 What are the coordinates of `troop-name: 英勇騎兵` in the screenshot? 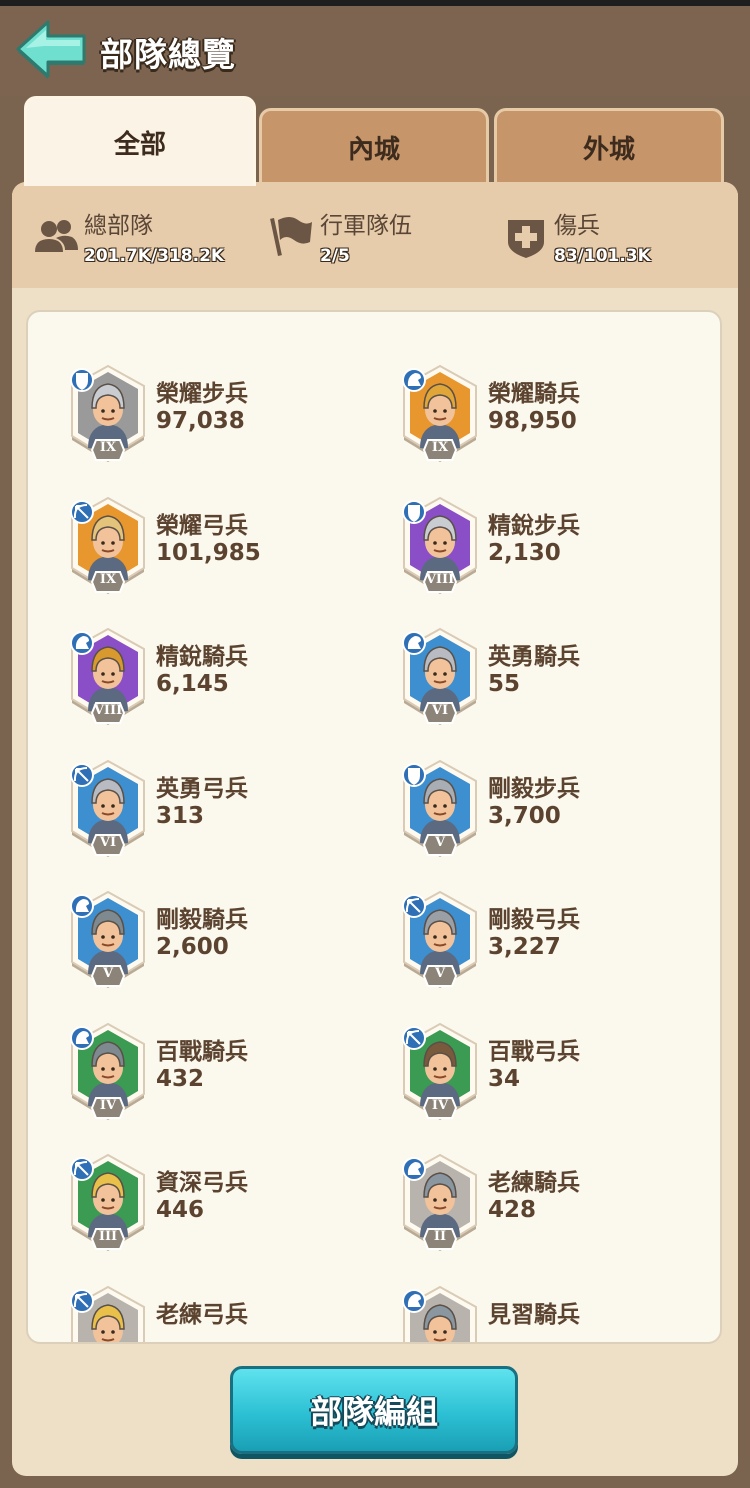 It's located at (534, 657).